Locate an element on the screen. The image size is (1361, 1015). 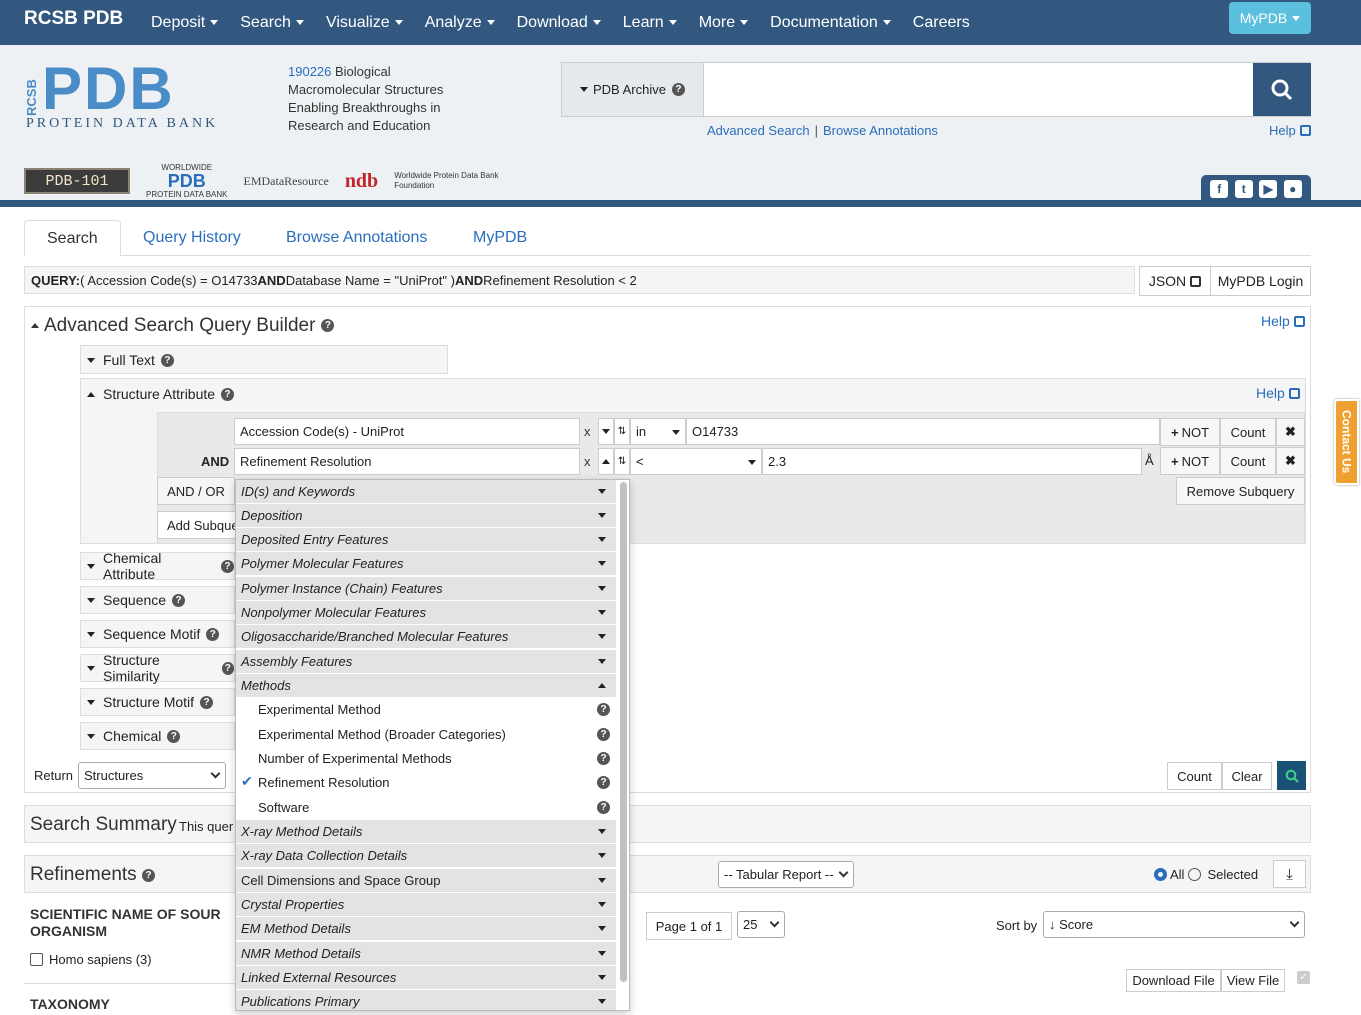
run-search-button is located at coordinates (1291, 775).